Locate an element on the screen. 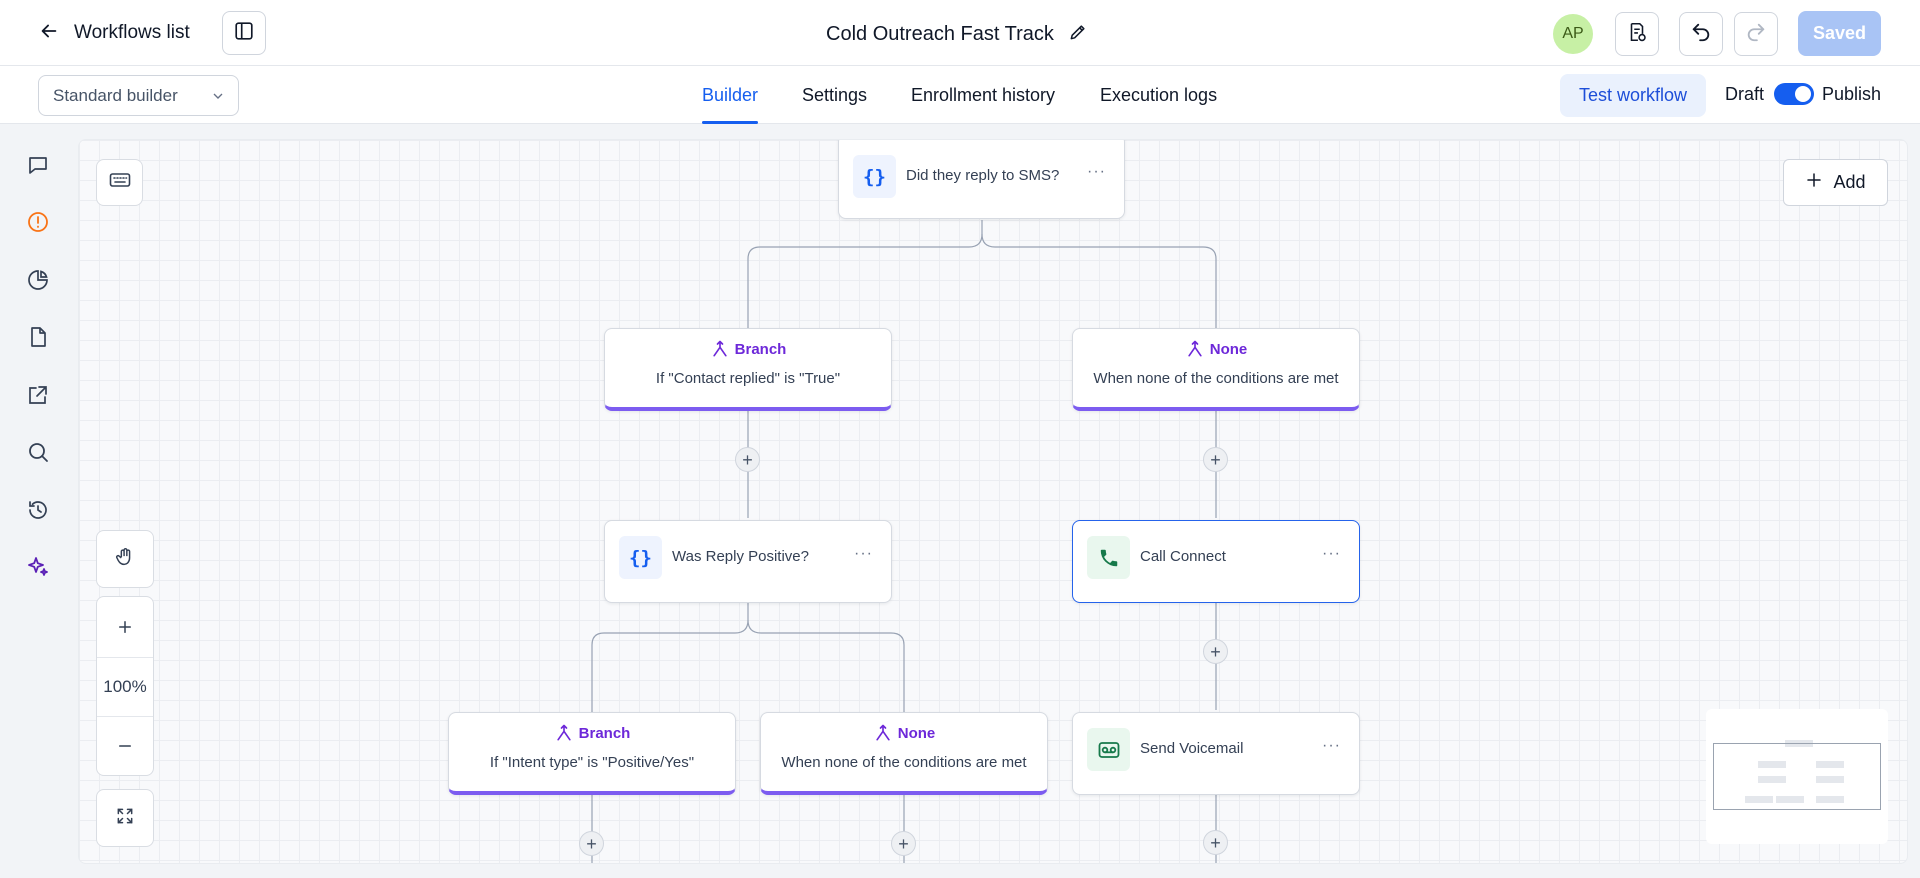  workflow-title: Cold Outreach Fast Track is located at coordinates (940, 33).